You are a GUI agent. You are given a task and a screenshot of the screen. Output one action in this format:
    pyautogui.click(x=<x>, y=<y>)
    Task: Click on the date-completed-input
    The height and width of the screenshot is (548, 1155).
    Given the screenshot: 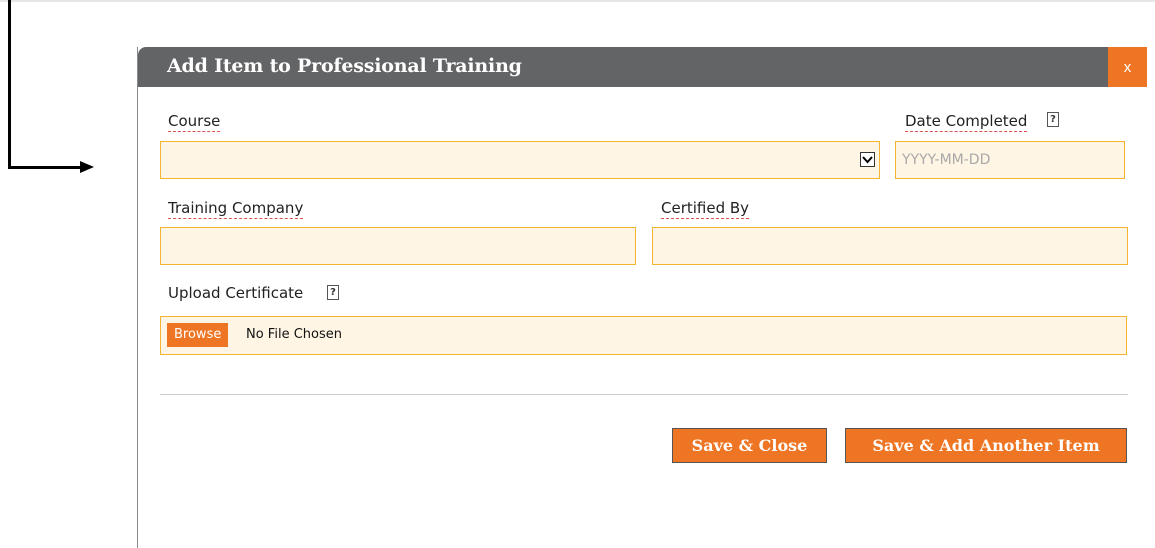 What is the action you would take?
    pyautogui.click(x=1010, y=160)
    